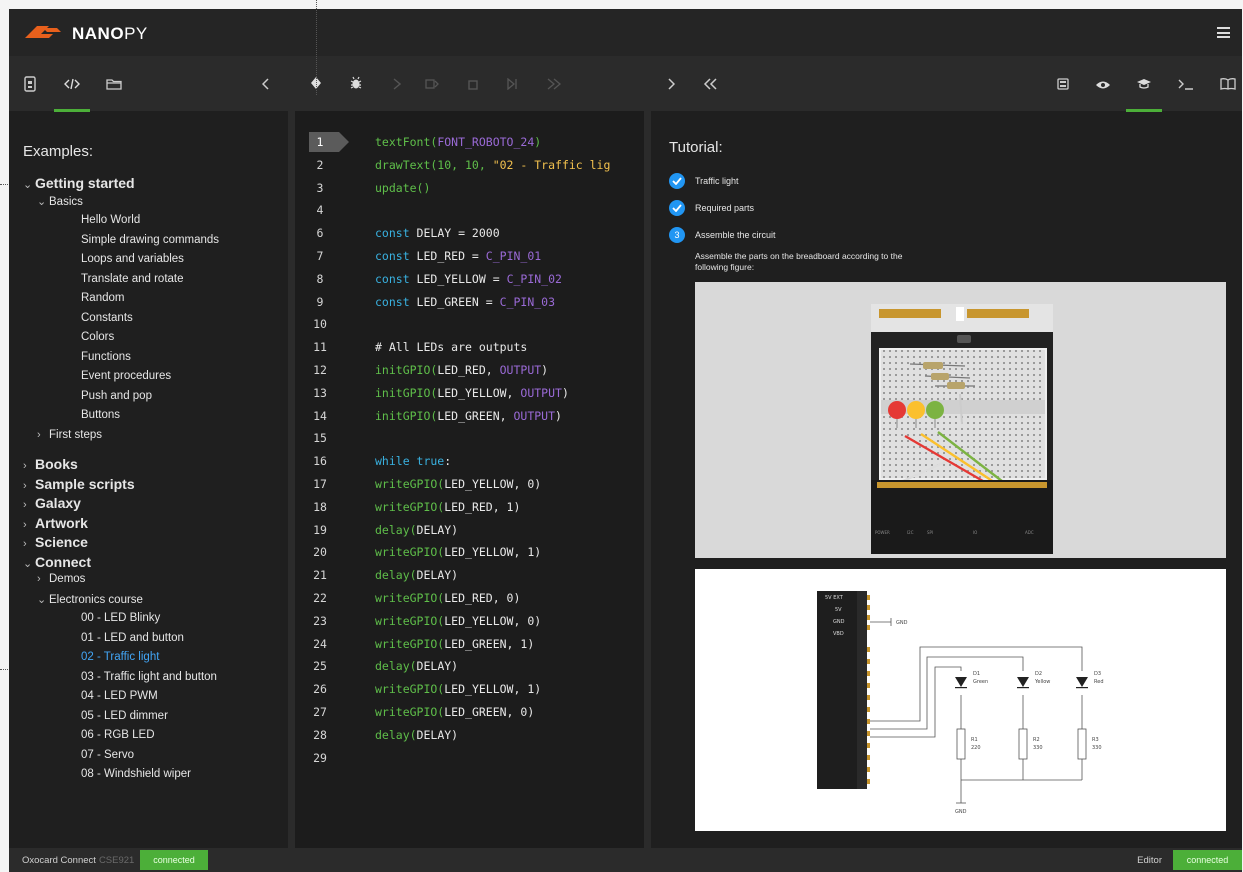 The image size is (1243, 872). What do you see at coordinates (469, 530) in the screenshot?
I see `code-line: 19 delay(DELAY)` at bounding box center [469, 530].